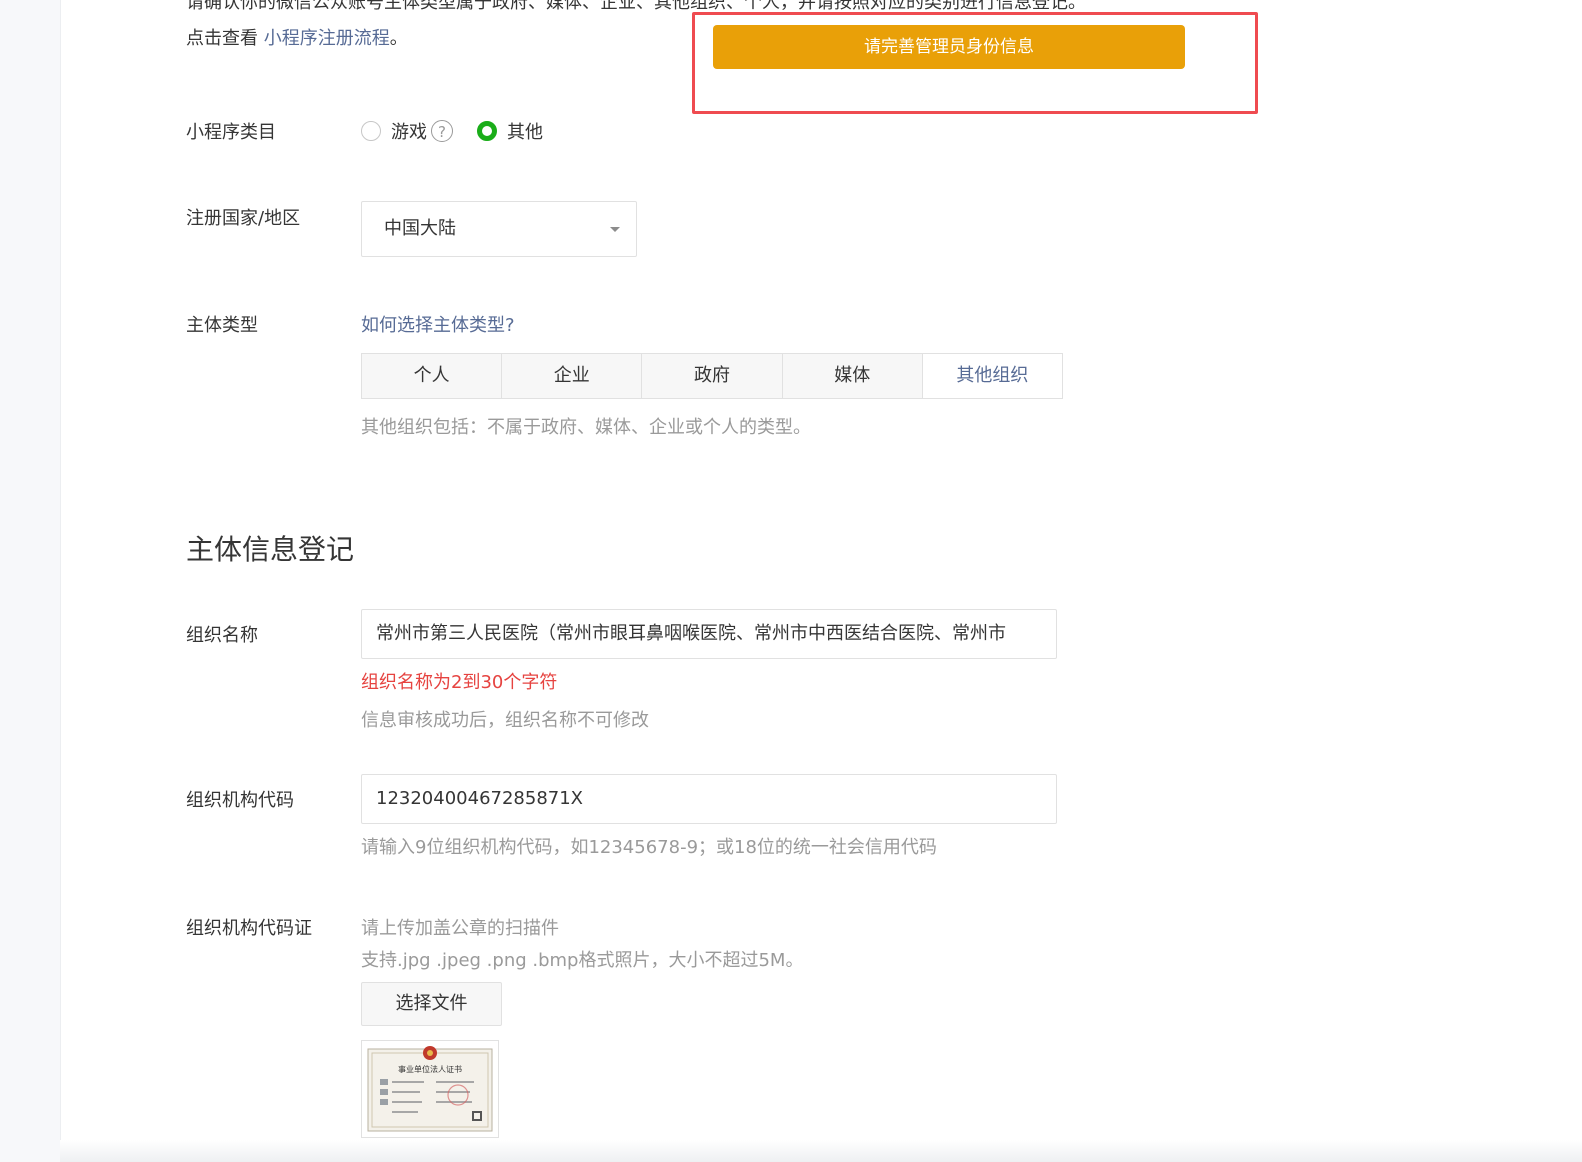  I want to click on org-cert-label: 组织机构代码证, so click(249, 928).